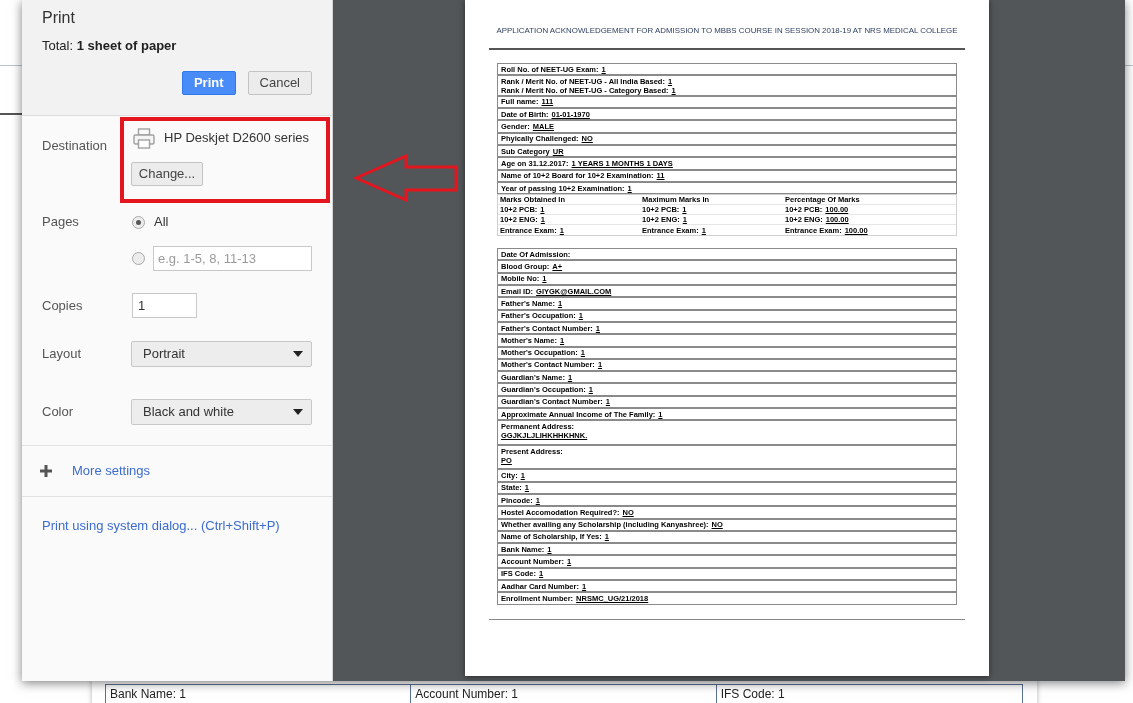  Describe the element at coordinates (62, 354) in the screenshot. I see `setting-label: Layout` at that location.